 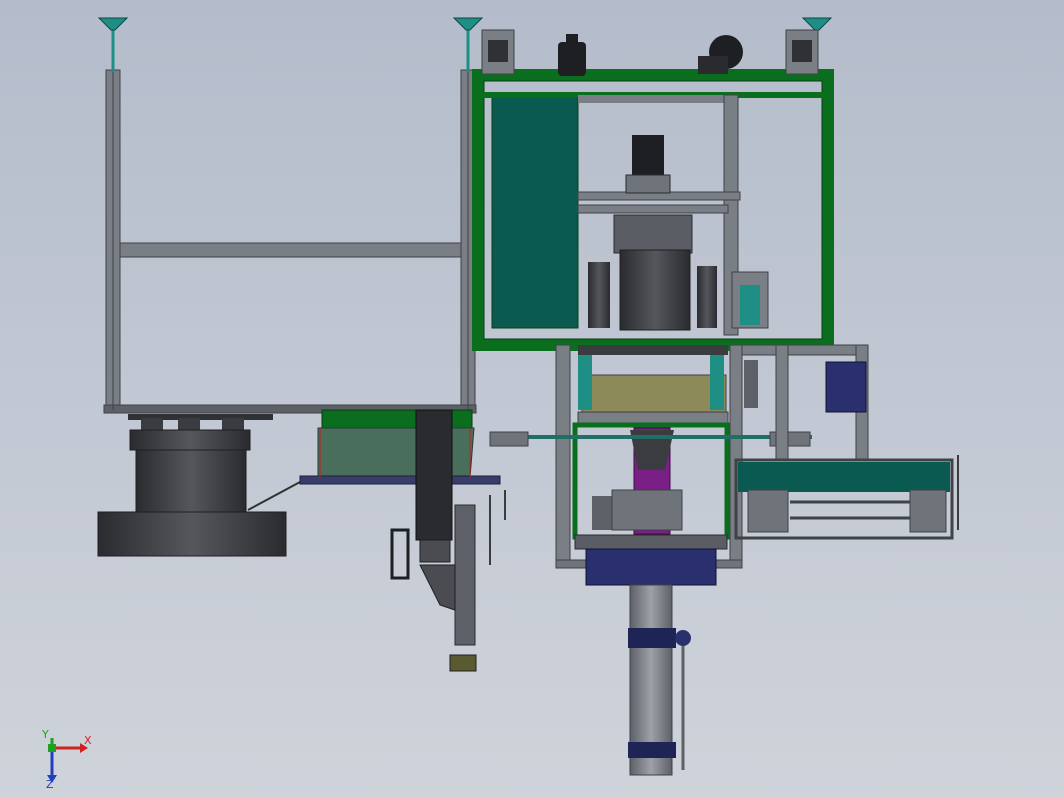 I want to click on top-pump-icon, so click(x=720, y=54).